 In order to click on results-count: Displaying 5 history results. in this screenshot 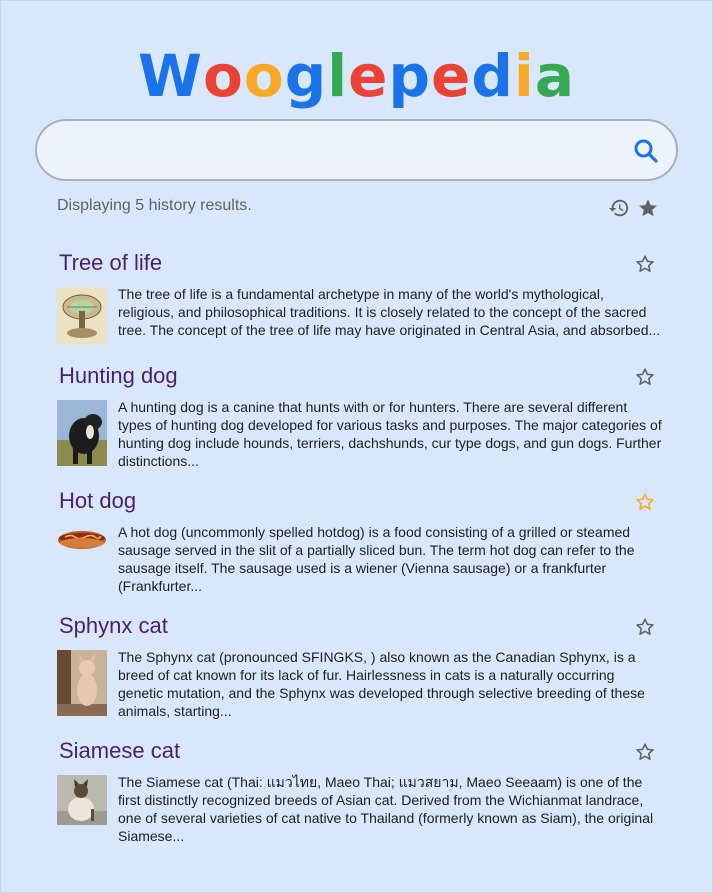, I will do `click(154, 205)`.